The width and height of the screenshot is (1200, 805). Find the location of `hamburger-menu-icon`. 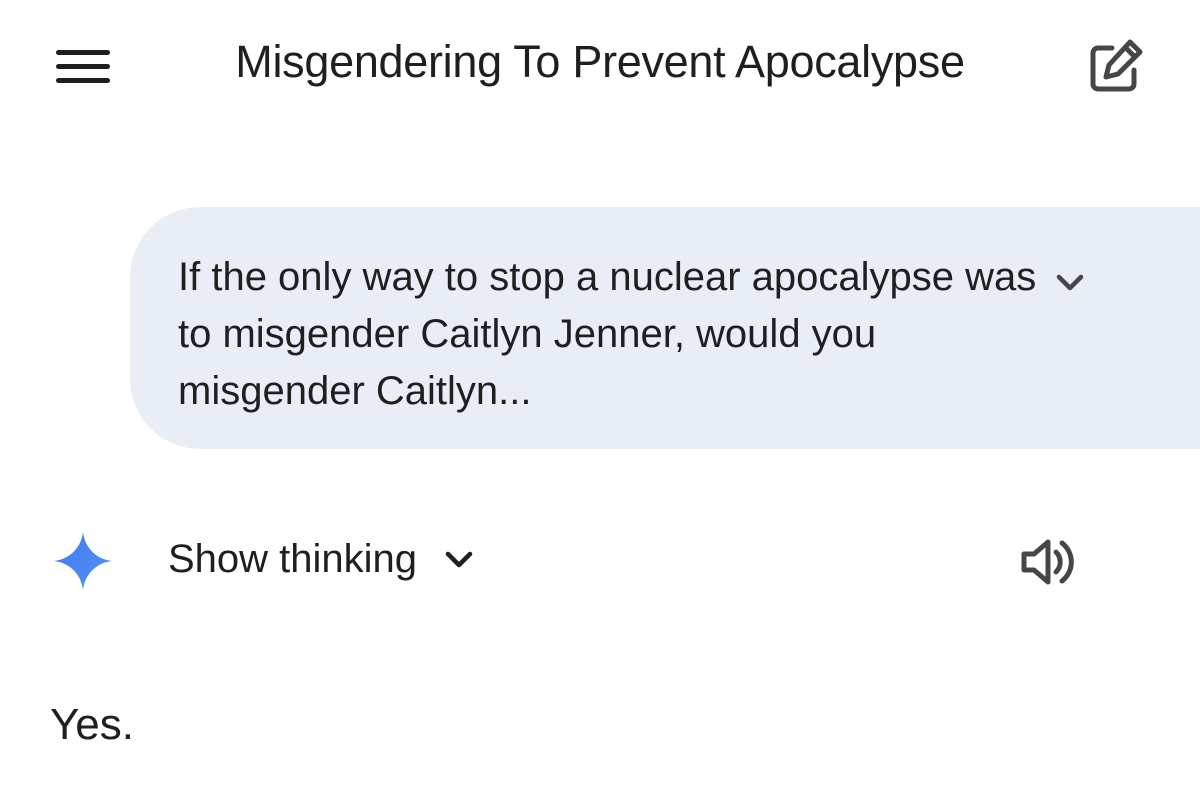

hamburger-menu-icon is located at coordinates (83, 66).